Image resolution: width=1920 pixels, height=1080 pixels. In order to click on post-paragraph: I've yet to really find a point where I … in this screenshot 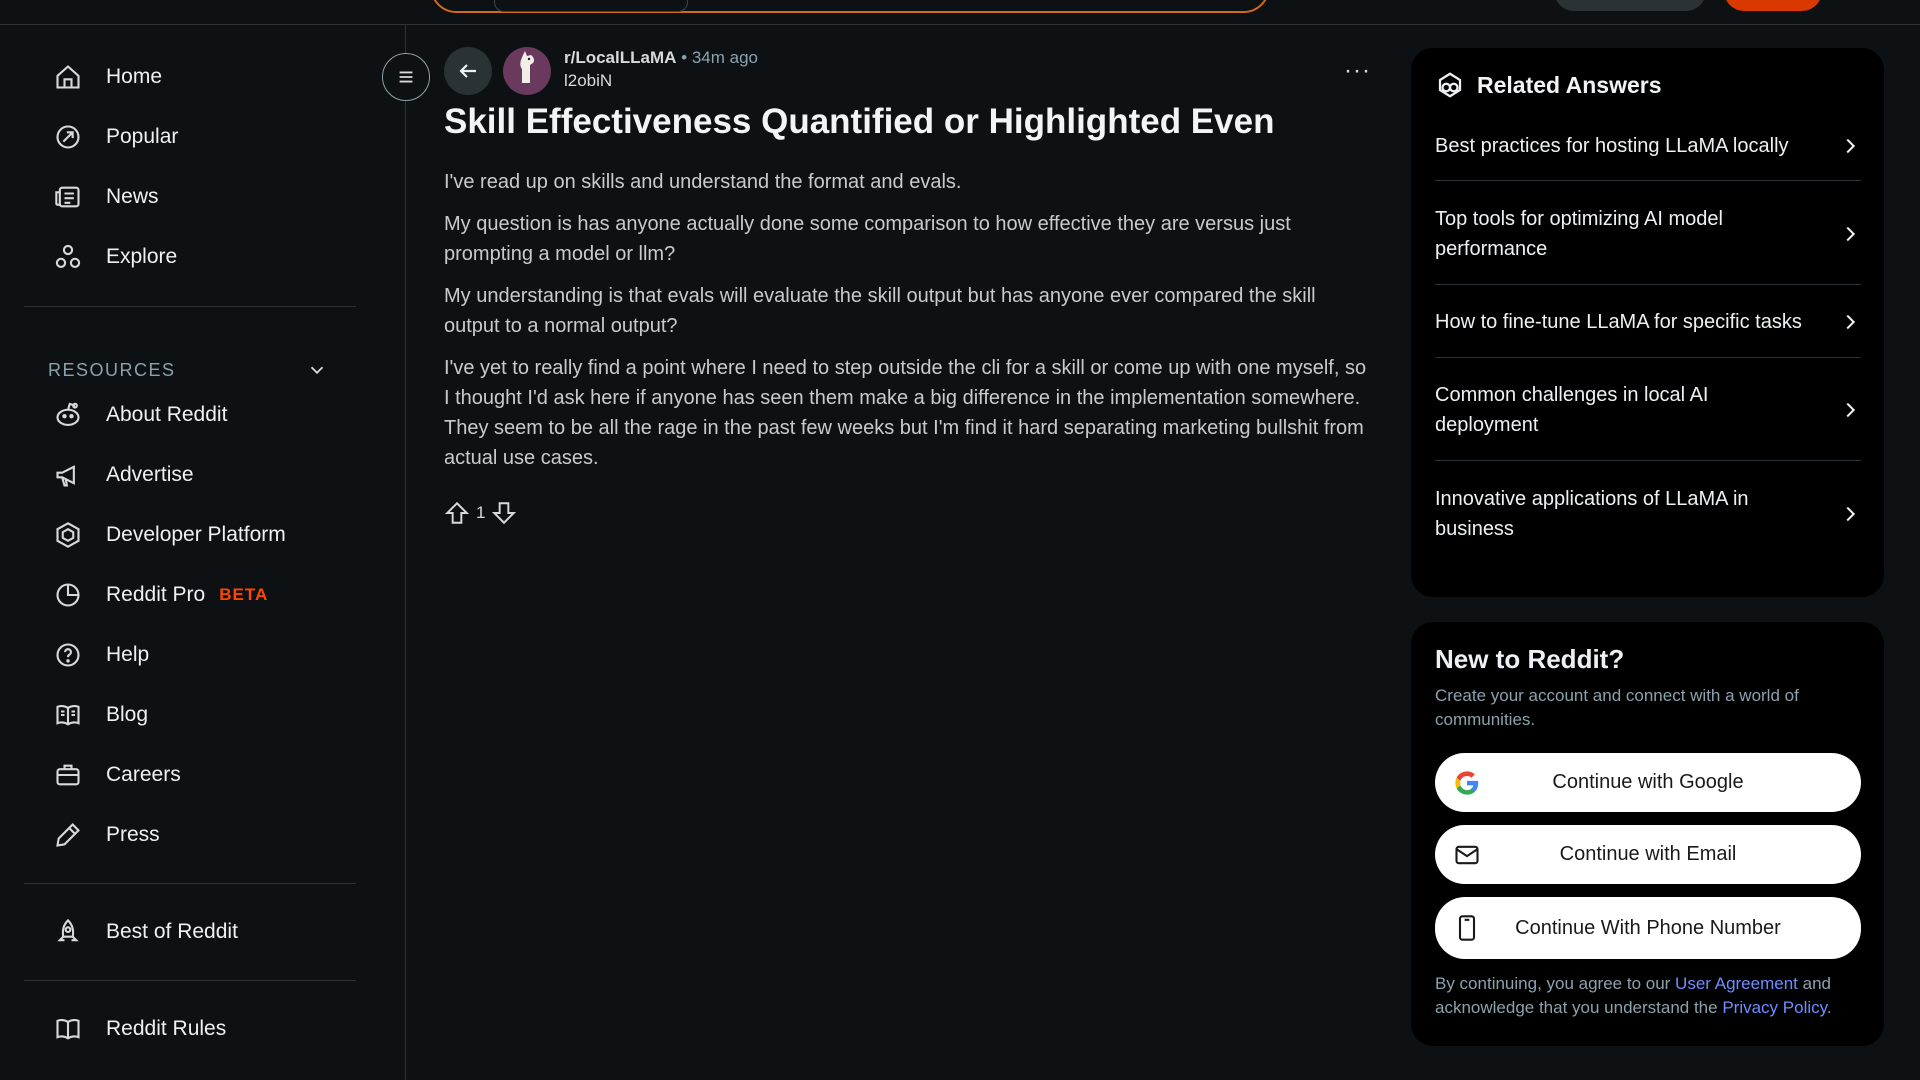, I will do `click(905, 413)`.